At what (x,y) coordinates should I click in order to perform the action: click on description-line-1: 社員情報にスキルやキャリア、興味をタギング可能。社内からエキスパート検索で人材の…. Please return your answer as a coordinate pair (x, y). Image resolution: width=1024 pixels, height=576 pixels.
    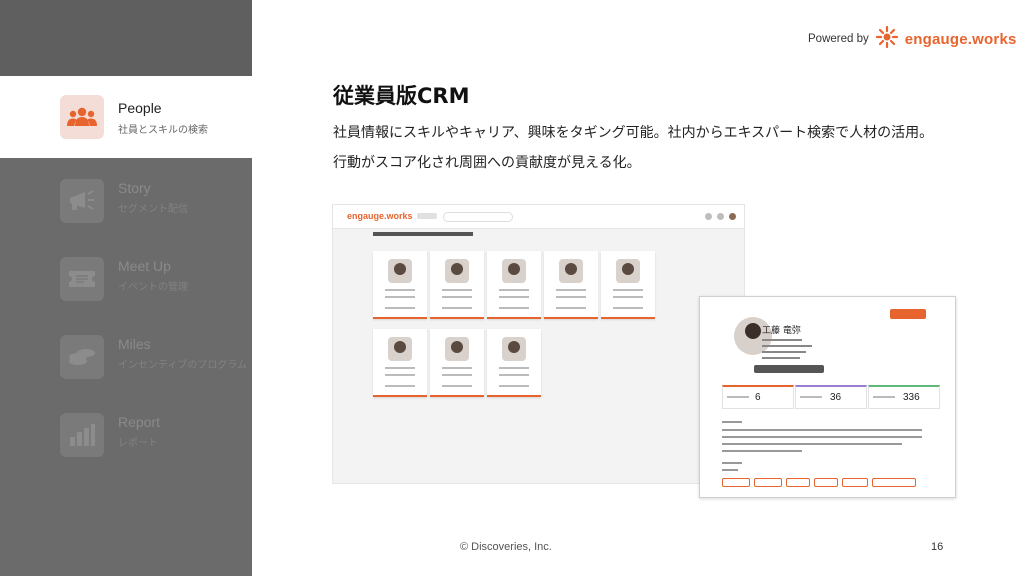
    Looking at the image, I should click on (633, 133).